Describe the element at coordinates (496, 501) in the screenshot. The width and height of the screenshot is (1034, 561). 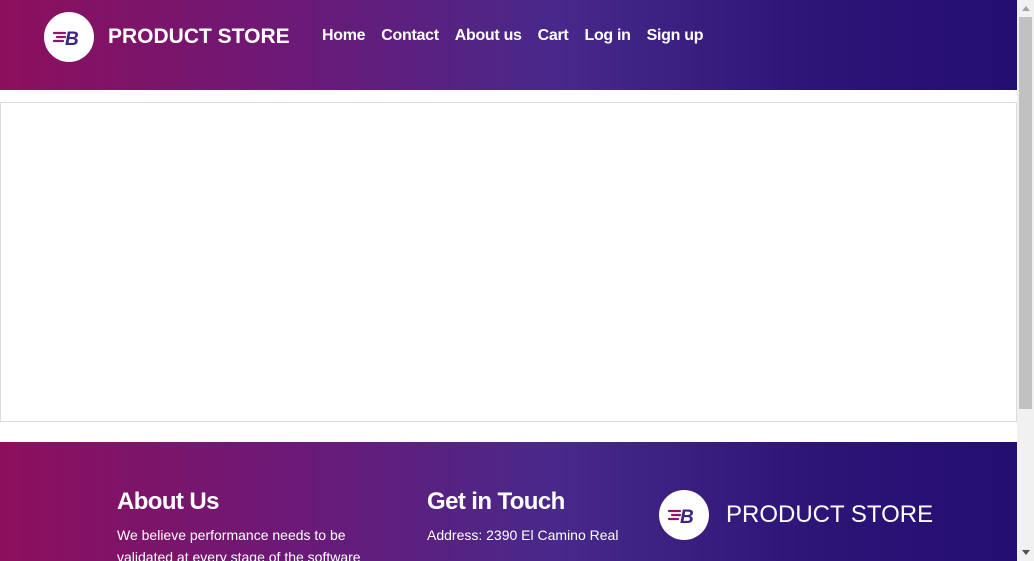
I see `footer-contact-title: Get in Touch` at that location.